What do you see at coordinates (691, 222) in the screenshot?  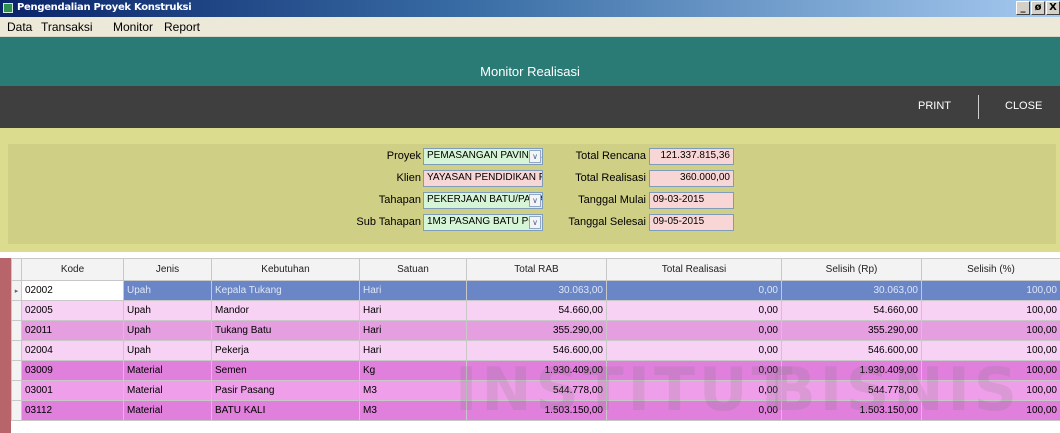 I see `tanggal-selesai-field: 09-05-2015` at bounding box center [691, 222].